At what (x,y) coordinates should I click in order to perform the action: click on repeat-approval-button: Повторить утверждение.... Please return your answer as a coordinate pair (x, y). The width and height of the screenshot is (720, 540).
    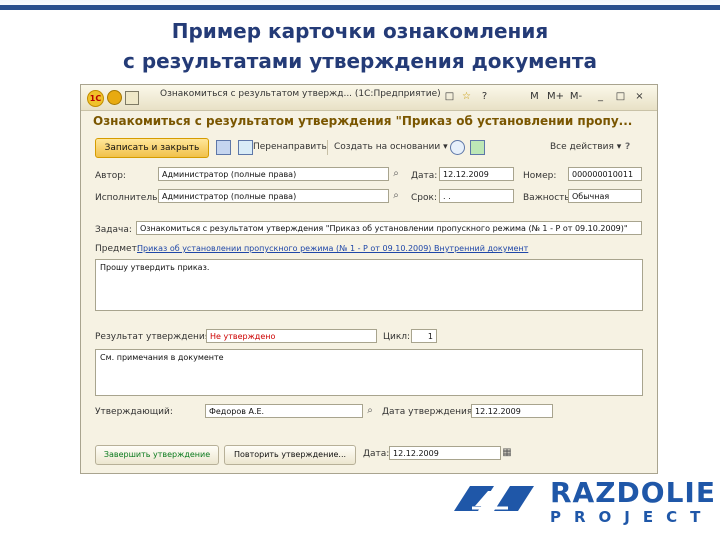
    Looking at the image, I should click on (290, 455).